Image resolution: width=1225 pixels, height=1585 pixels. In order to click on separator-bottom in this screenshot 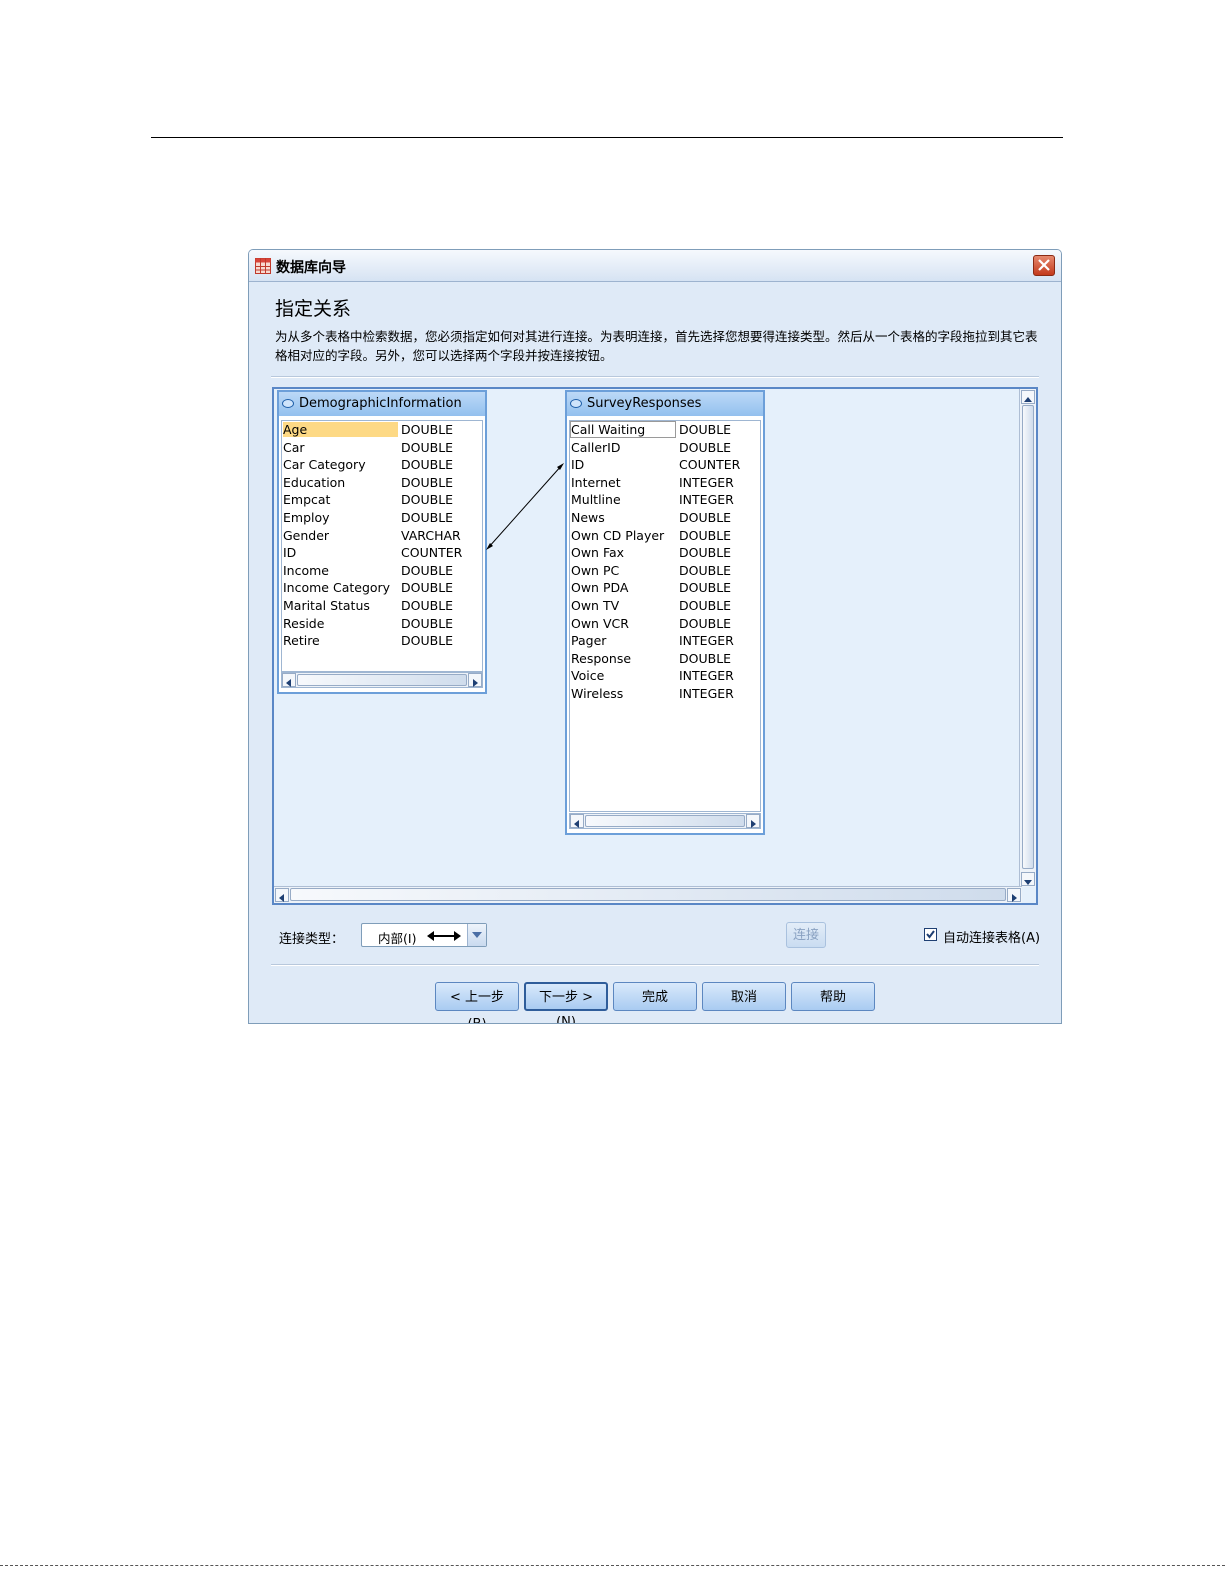, I will do `click(655, 965)`.